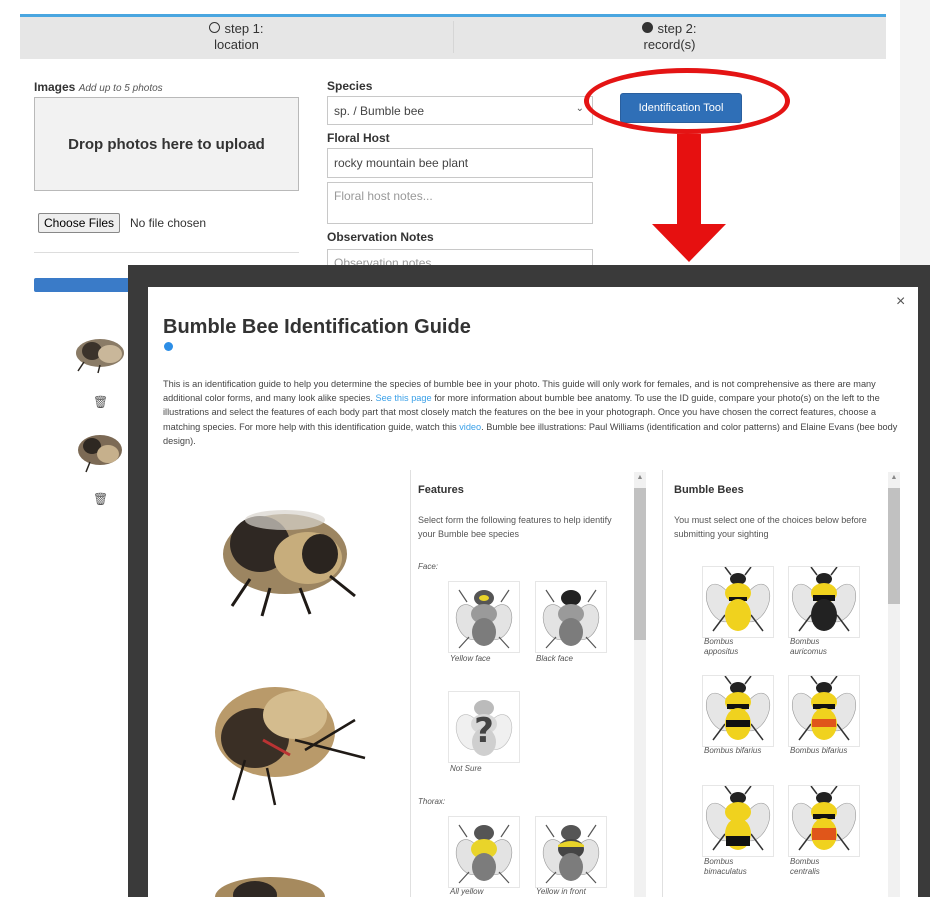 The height and width of the screenshot is (897, 930). Describe the element at coordinates (894, 546) in the screenshot. I see `bumble-bees-scrollbar-thumb` at that location.